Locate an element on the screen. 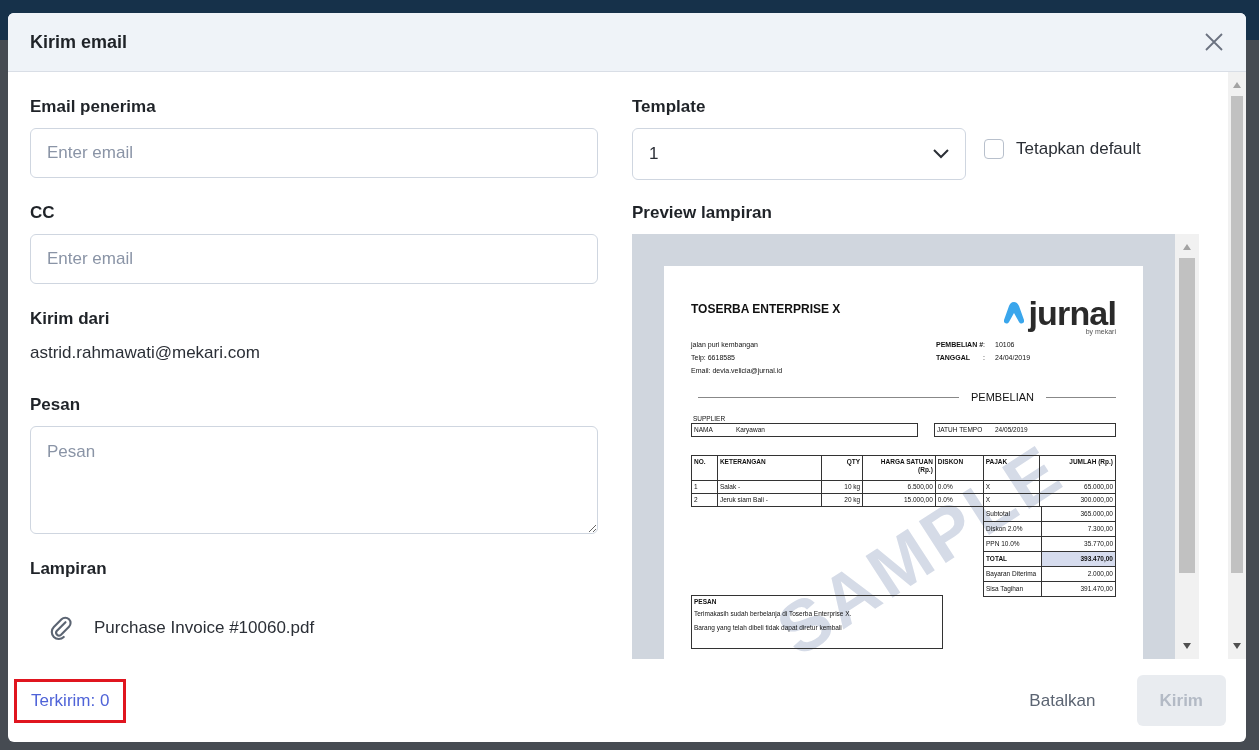 The width and height of the screenshot is (1259, 750). dialog-title: Kirim email is located at coordinates (79, 42).